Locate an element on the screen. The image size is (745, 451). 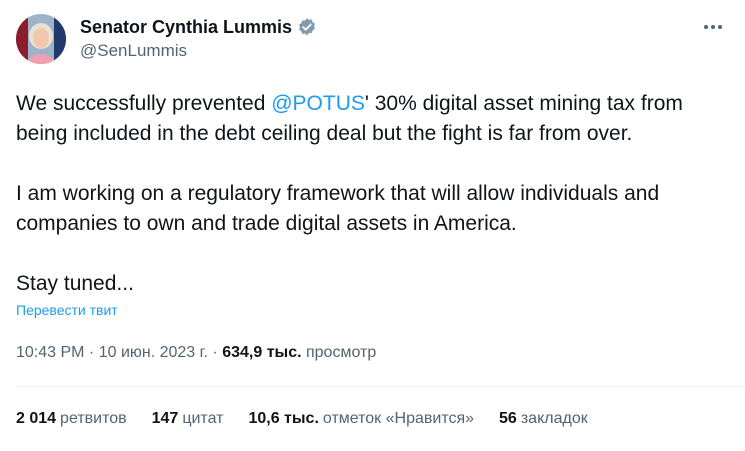
verified-badge-icon is located at coordinates (307, 27).